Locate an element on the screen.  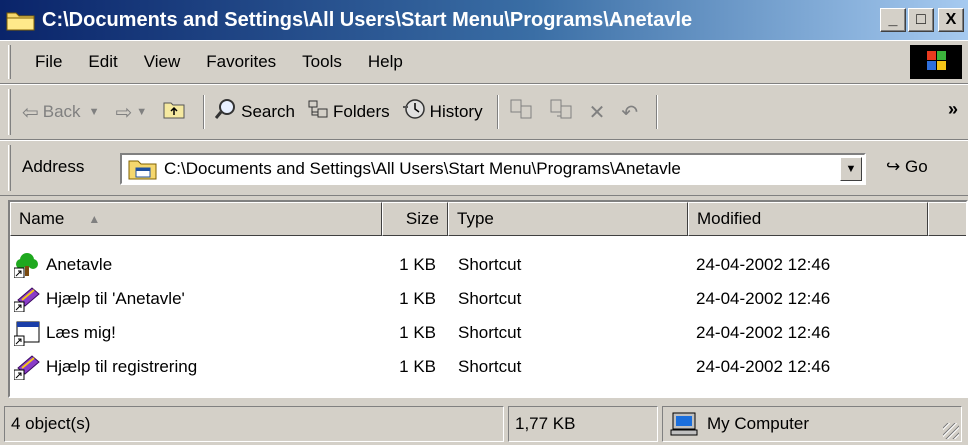
address-label: Address is located at coordinates (53, 166).